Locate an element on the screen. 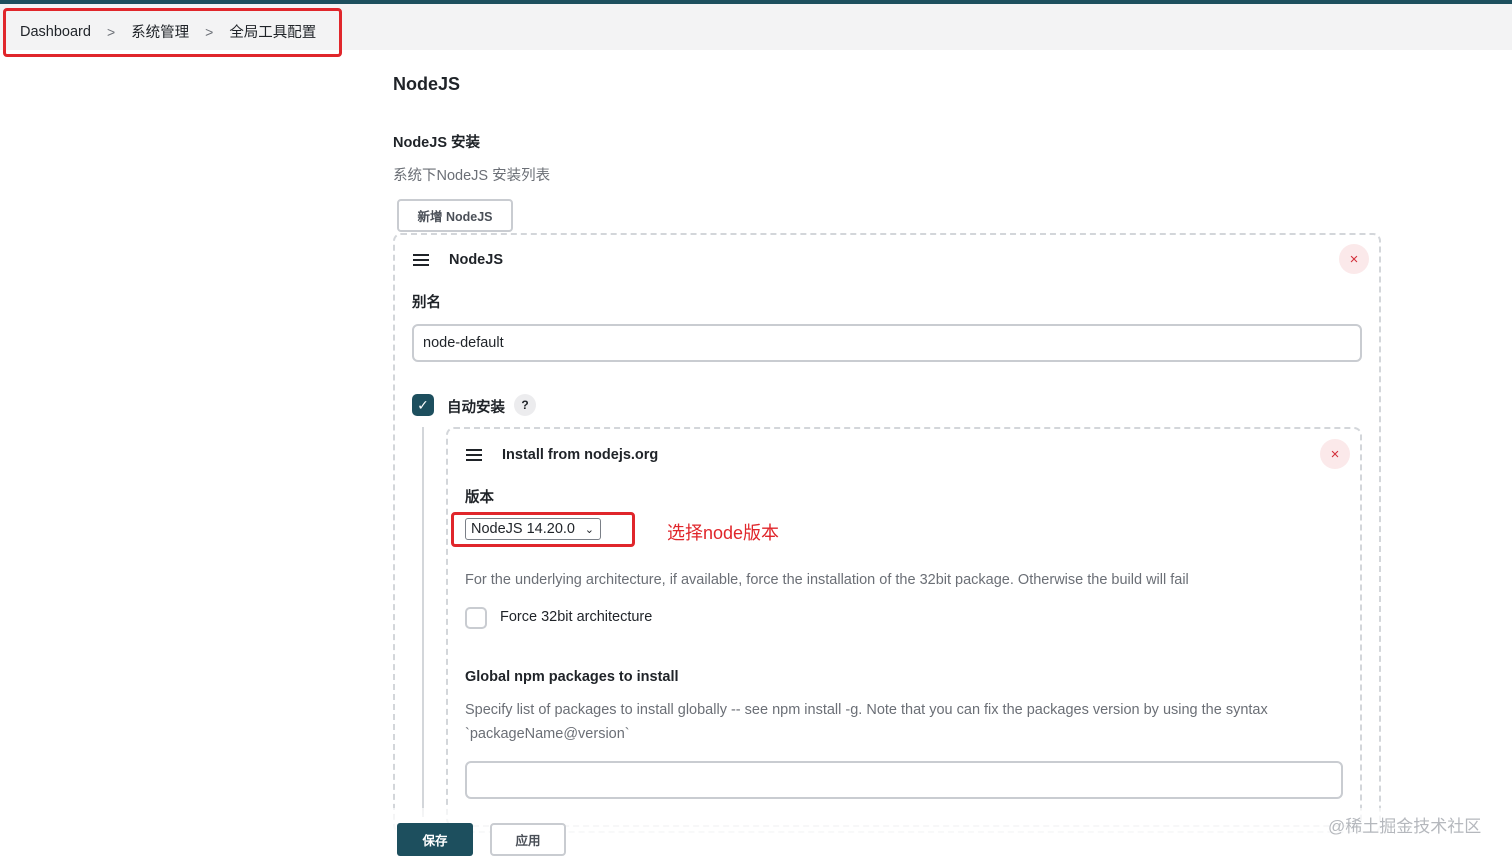 This screenshot has height=856, width=1512. nested-indent-line is located at coordinates (423, 622).